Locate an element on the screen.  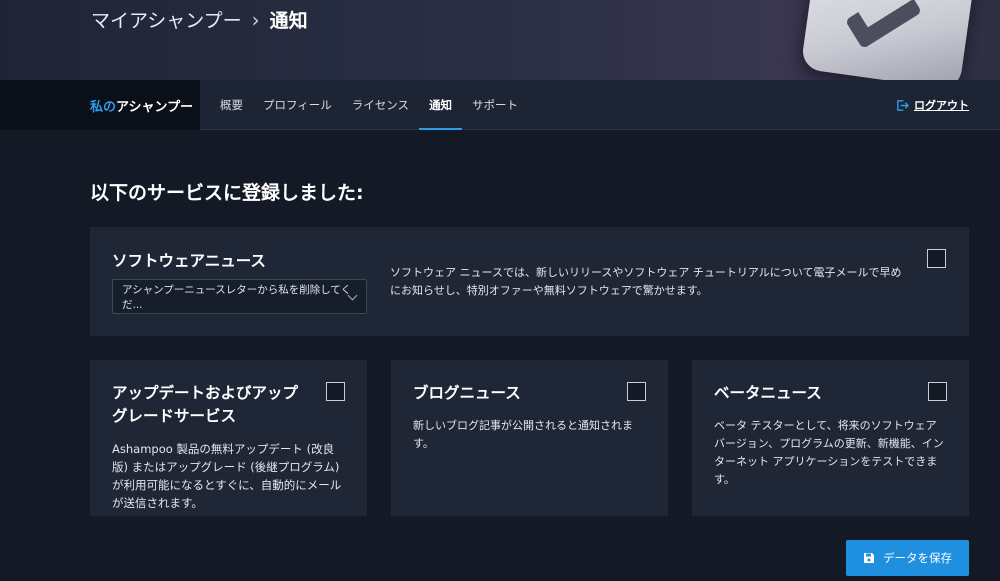
card-title: ブログニュース is located at coordinates (467, 393).